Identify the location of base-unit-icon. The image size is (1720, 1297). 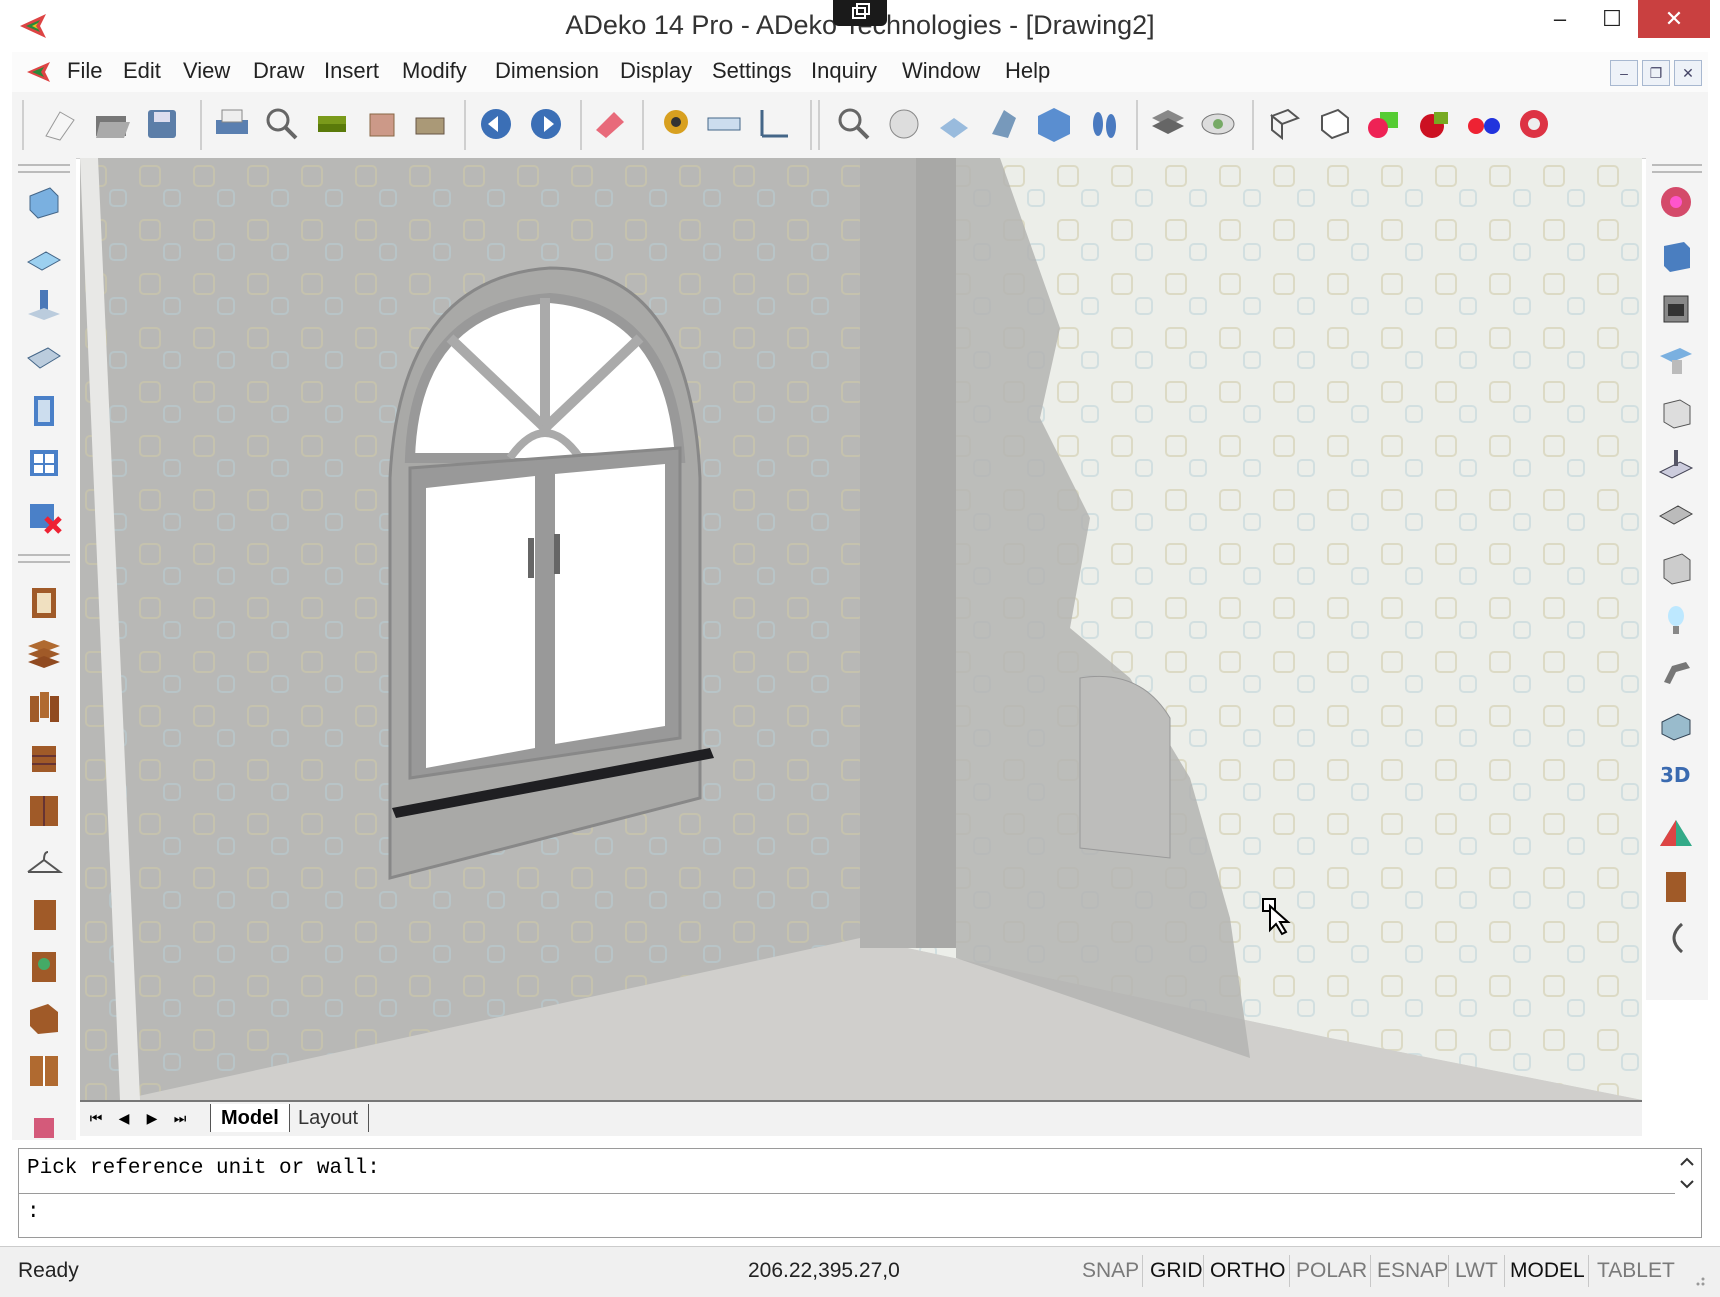
(1676, 412).